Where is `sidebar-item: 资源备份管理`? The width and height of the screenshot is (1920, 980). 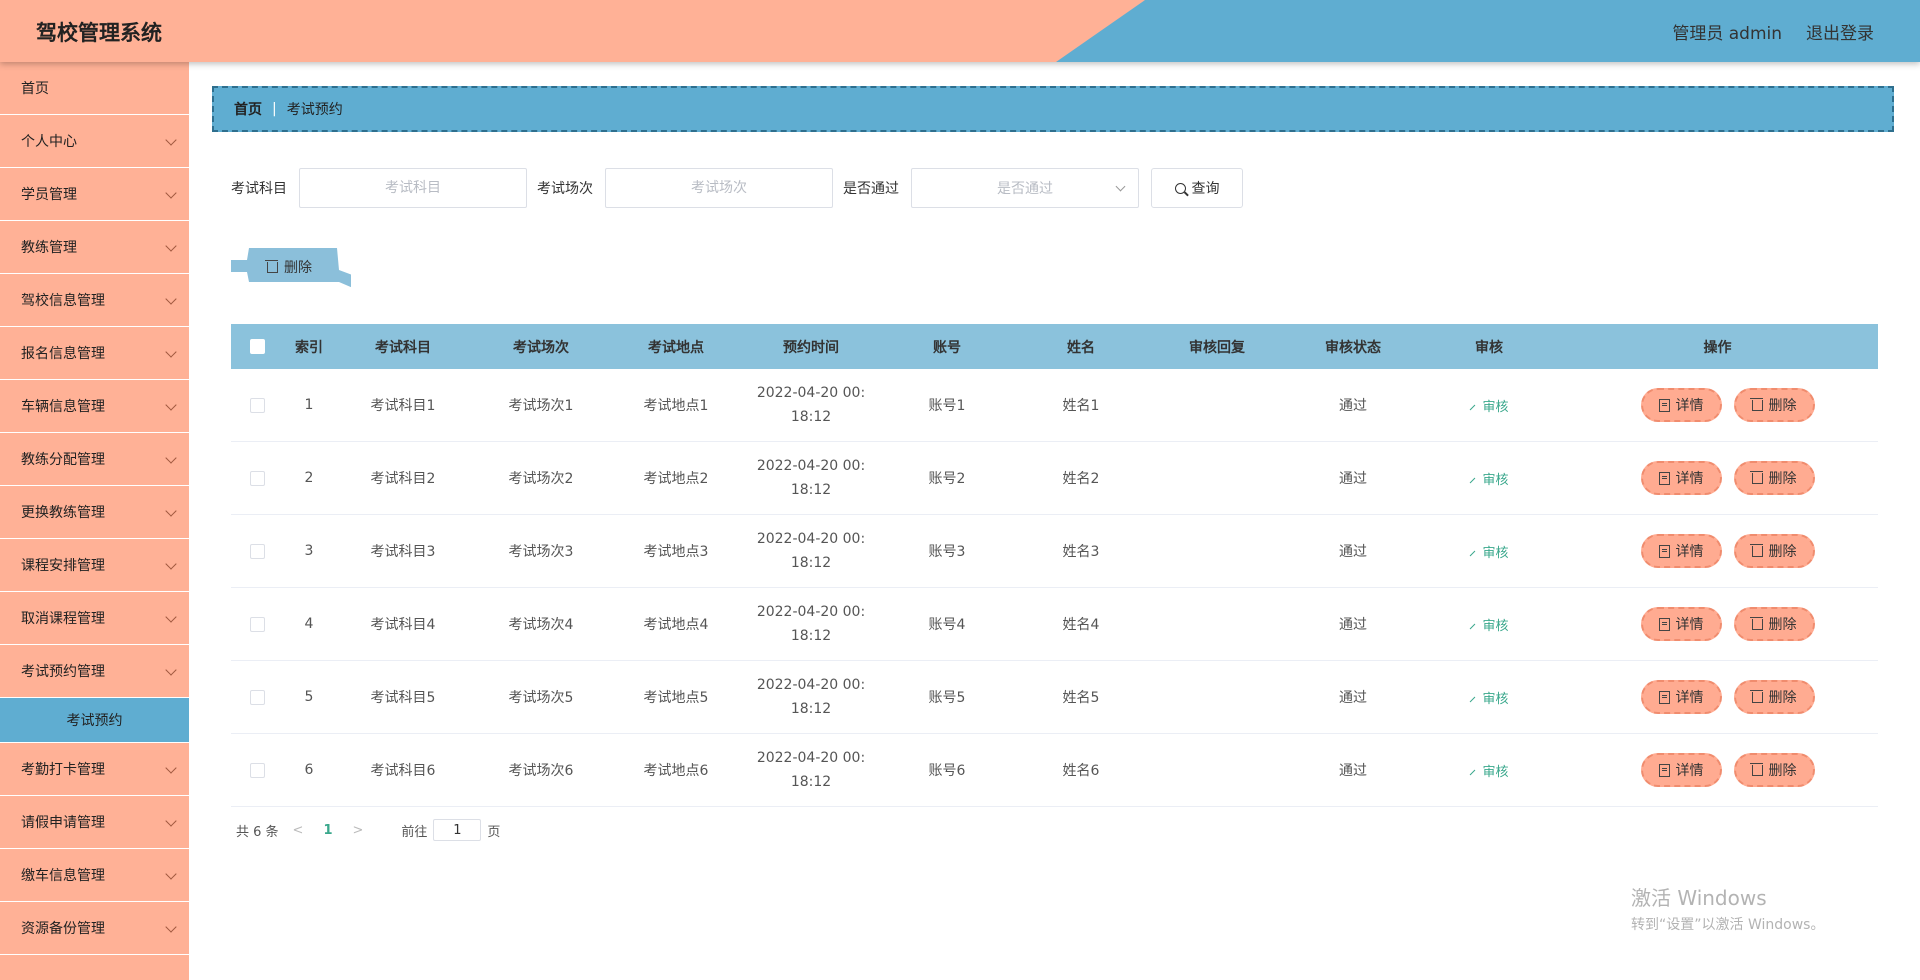 sidebar-item: 资源备份管理 is located at coordinates (94, 928).